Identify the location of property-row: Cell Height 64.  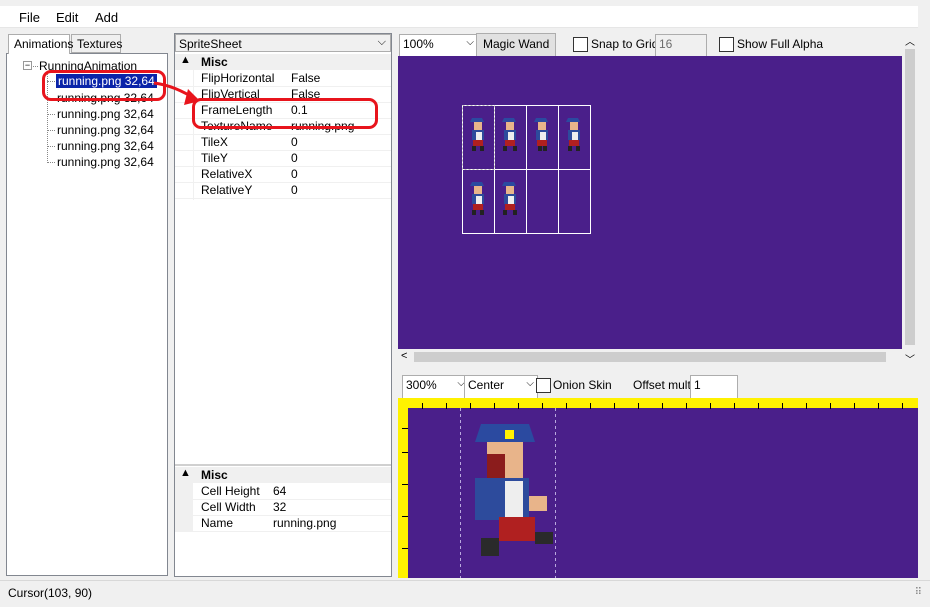
(283, 491).